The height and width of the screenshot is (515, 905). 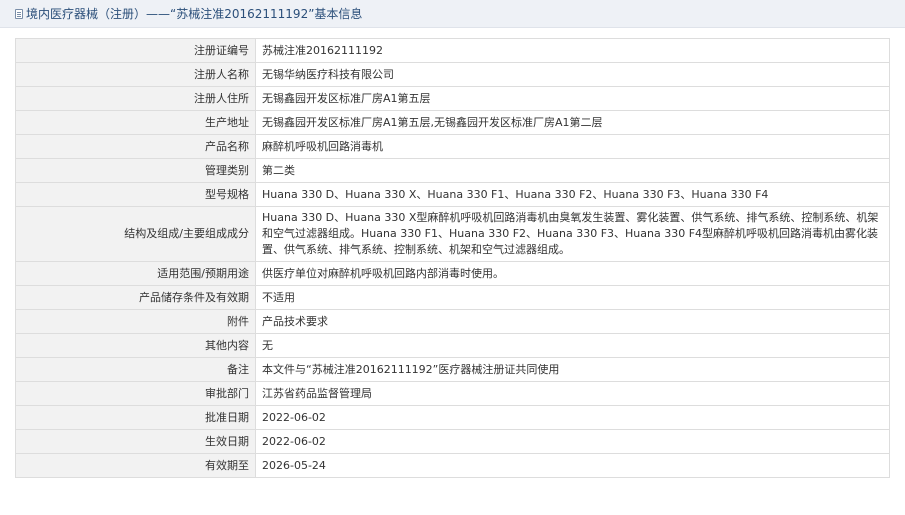 I want to click on row-label: 注册人住所, so click(x=135, y=98).